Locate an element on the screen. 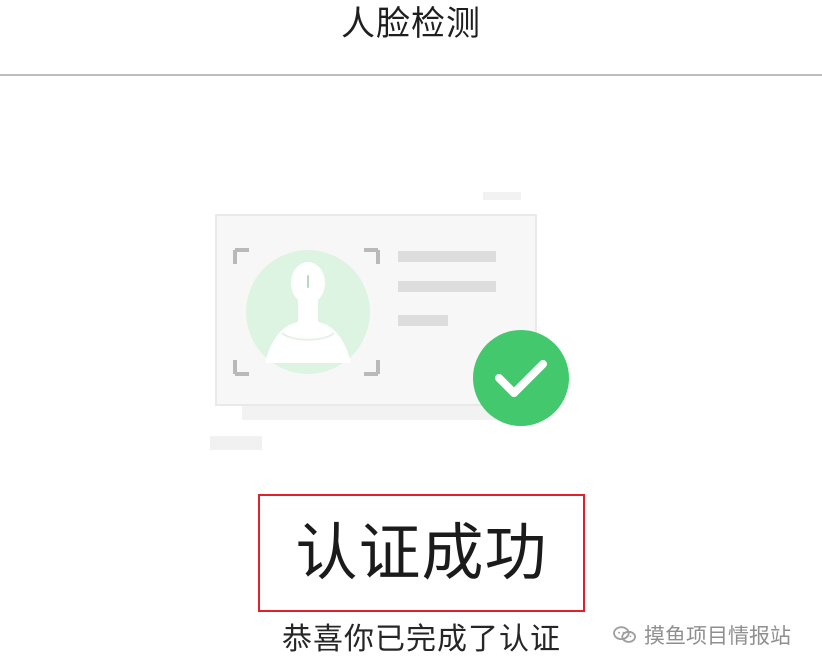 This screenshot has width=822, height=670. watermark: 摸鱼项目情报站 is located at coordinates (712, 635).